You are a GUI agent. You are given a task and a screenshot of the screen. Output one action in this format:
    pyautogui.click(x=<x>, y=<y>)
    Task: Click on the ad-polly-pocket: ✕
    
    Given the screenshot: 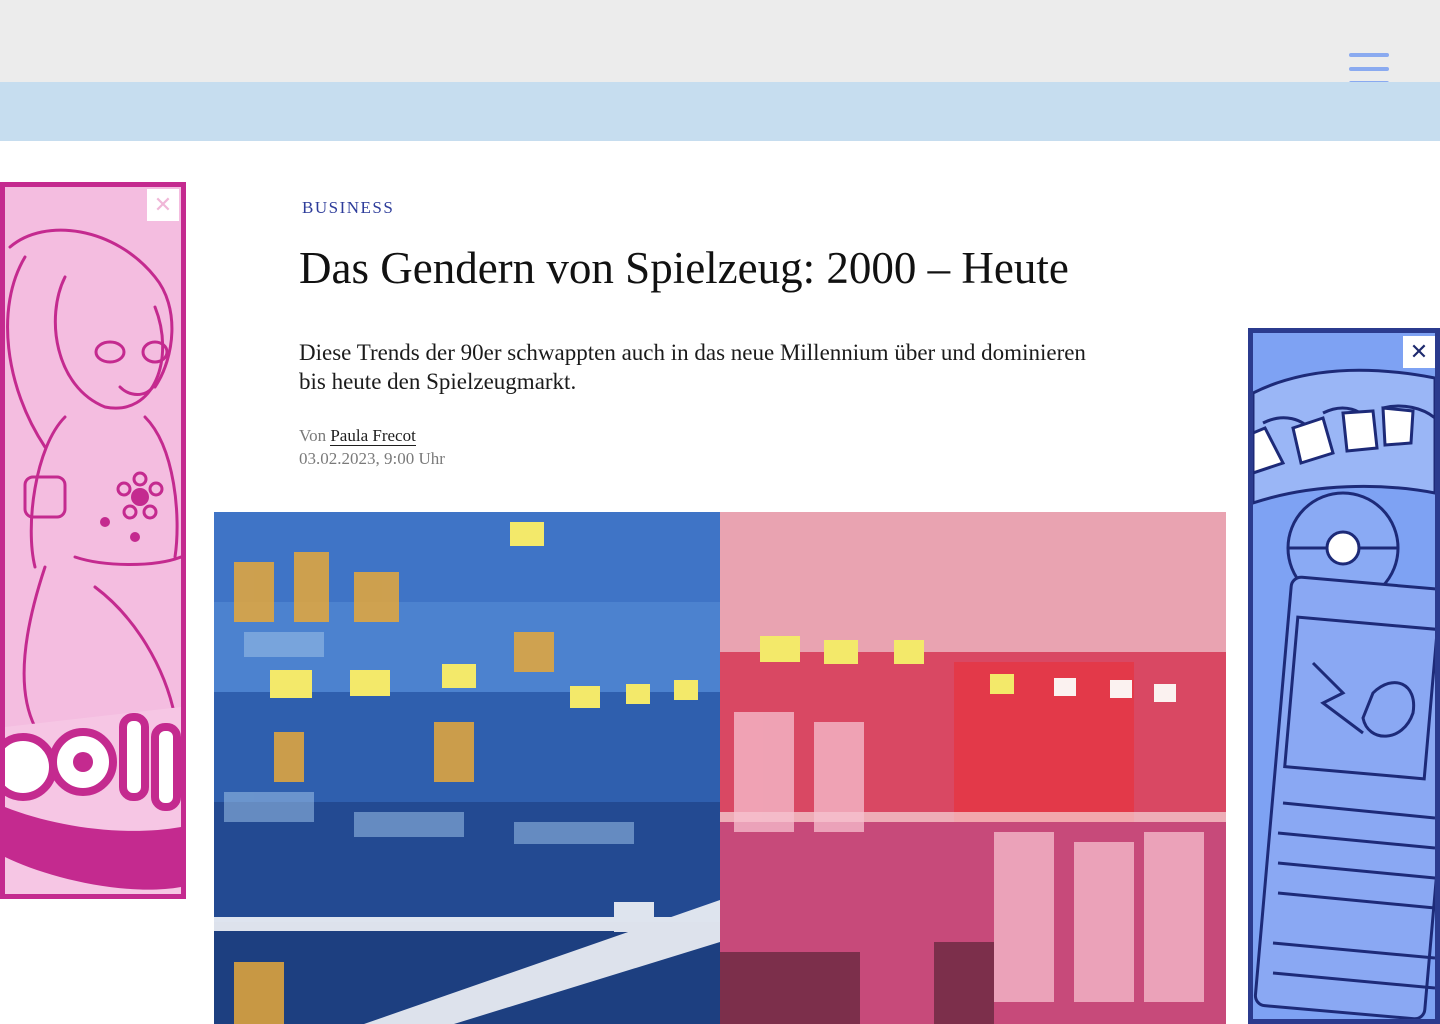 What is the action you would take?
    pyautogui.click(x=93, y=540)
    